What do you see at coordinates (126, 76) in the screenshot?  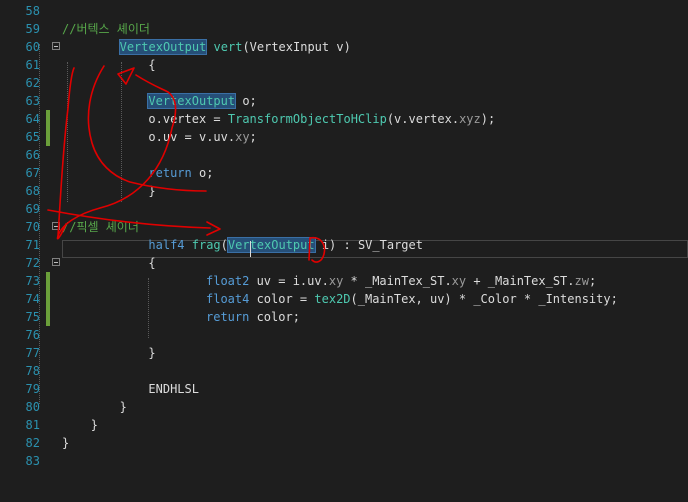 I see `annotation-arrowhead` at bounding box center [126, 76].